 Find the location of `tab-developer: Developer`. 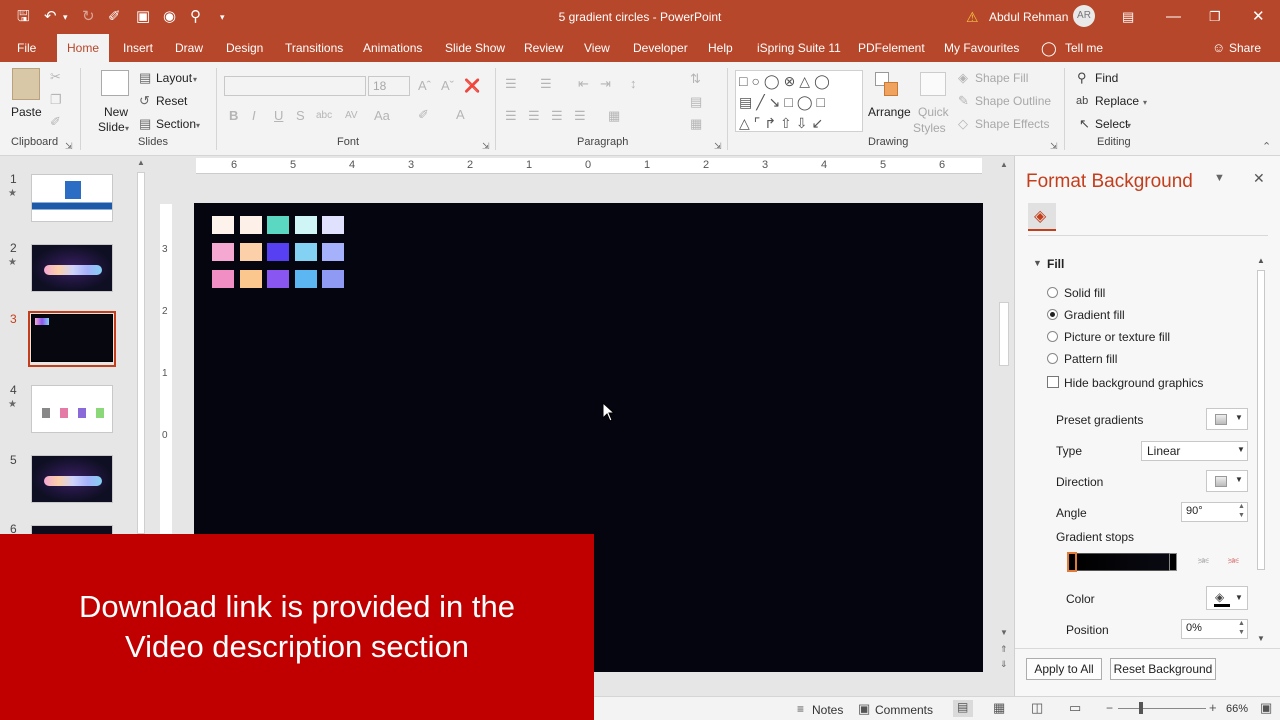

tab-developer: Developer is located at coordinates (660, 48).